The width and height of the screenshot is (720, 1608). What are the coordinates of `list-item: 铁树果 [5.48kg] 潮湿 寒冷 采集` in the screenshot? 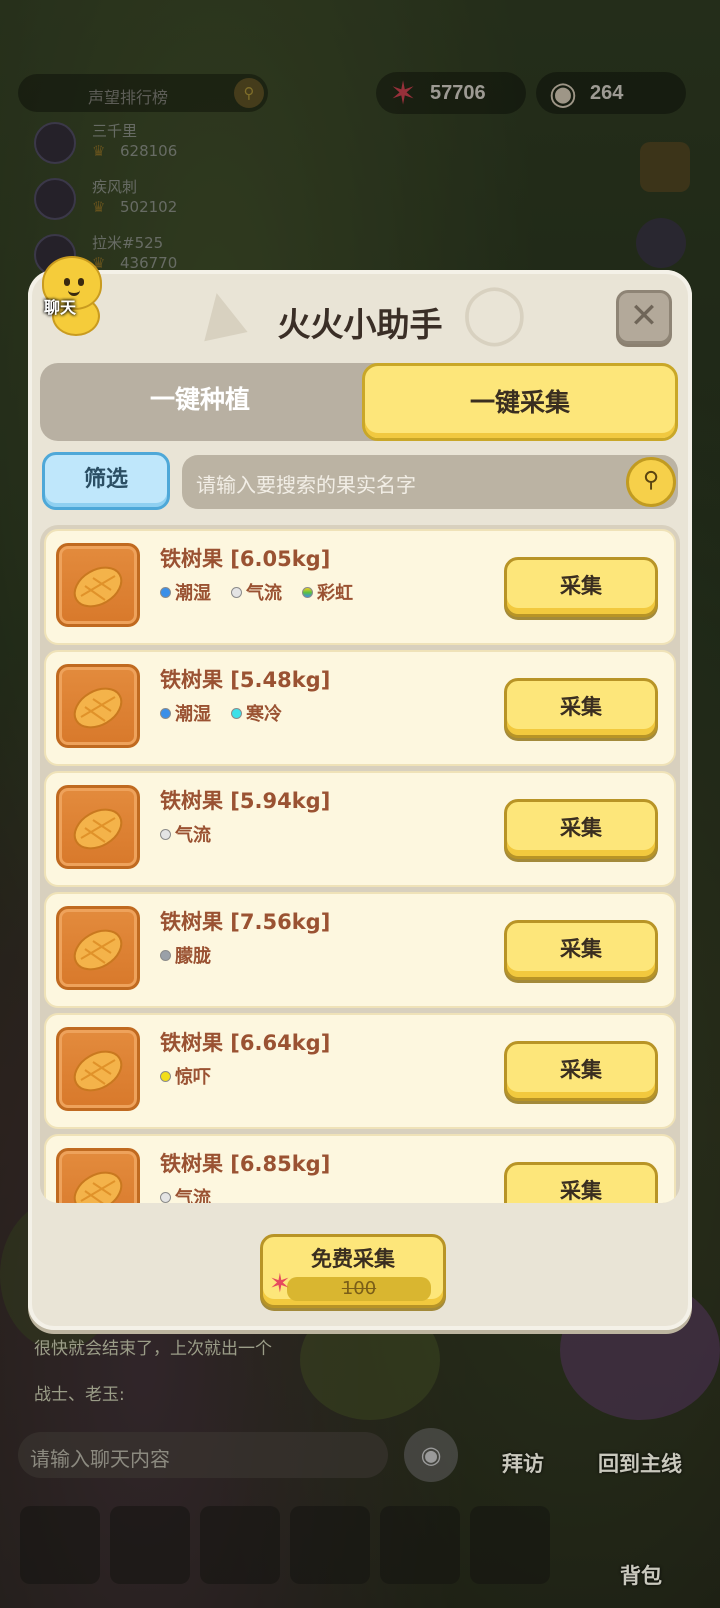 It's located at (360, 708).